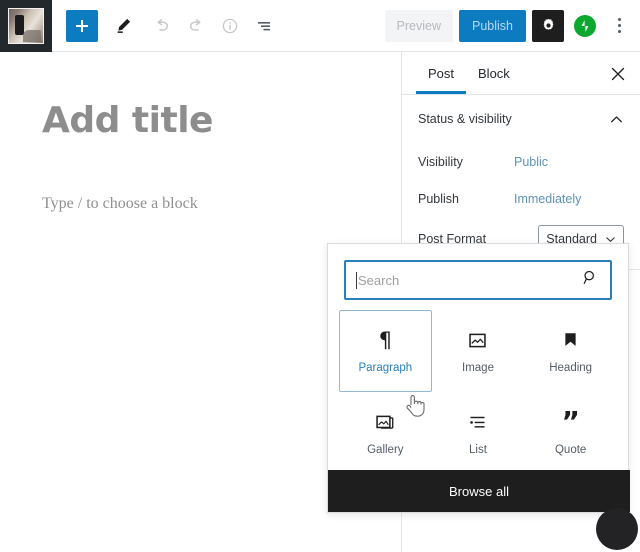  I want to click on pencil-icon, so click(124, 25).